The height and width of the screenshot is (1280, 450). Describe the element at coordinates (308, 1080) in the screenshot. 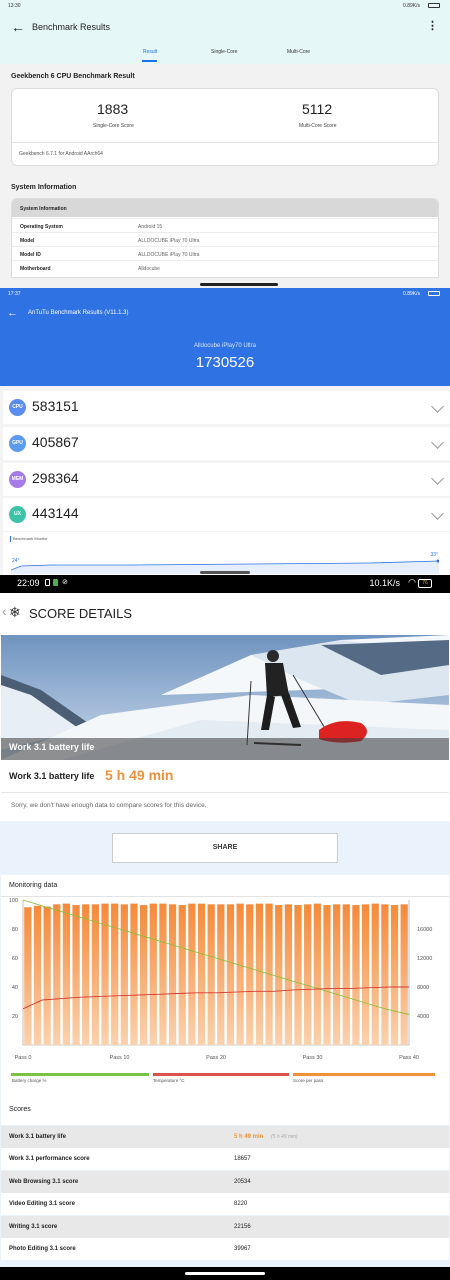

I see `legend-score: Score per pass` at that location.